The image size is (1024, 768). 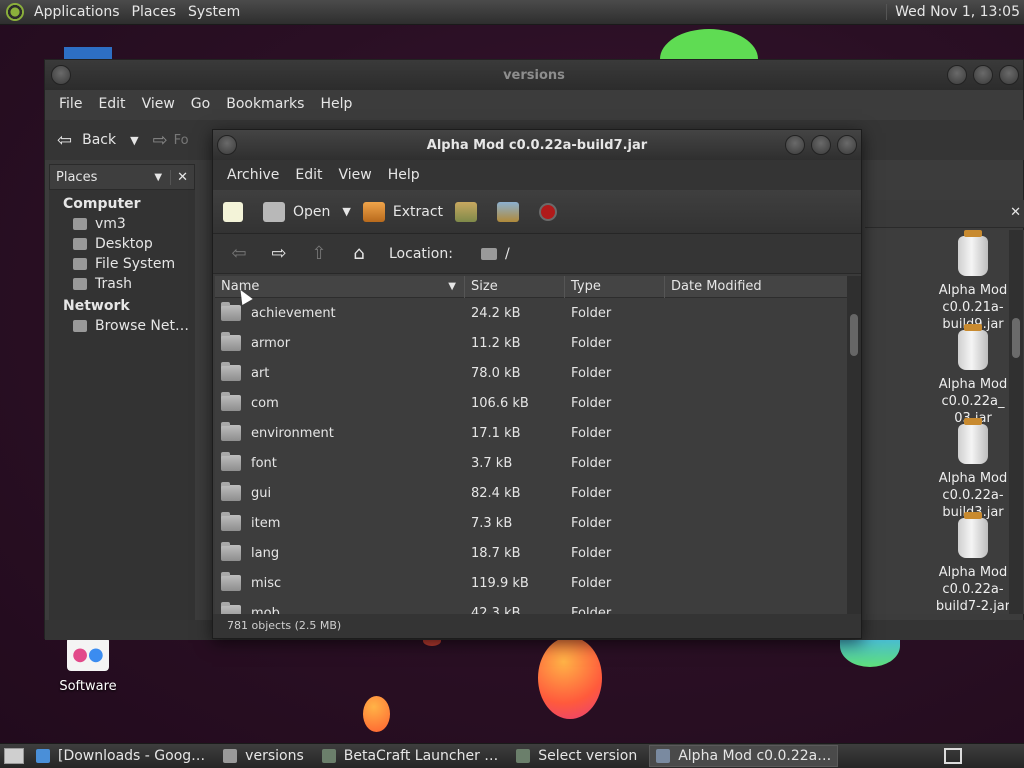 I want to click on table-row: art 78.0 kB Folder, so click(x=531, y=373).